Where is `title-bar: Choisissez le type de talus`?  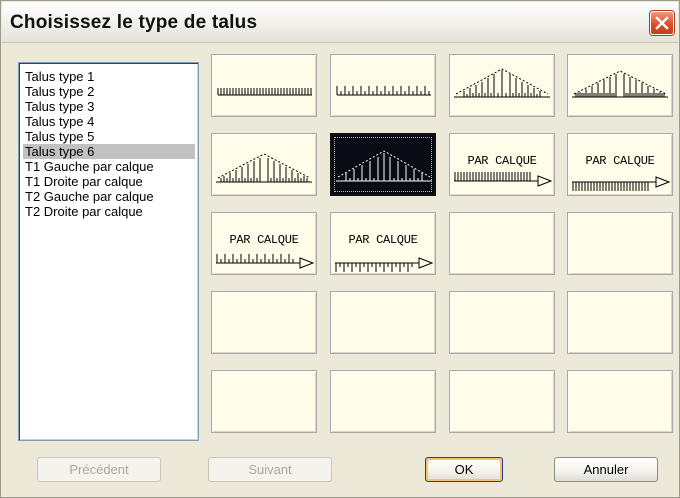 title-bar: Choisissez le type de talus is located at coordinates (340, 22).